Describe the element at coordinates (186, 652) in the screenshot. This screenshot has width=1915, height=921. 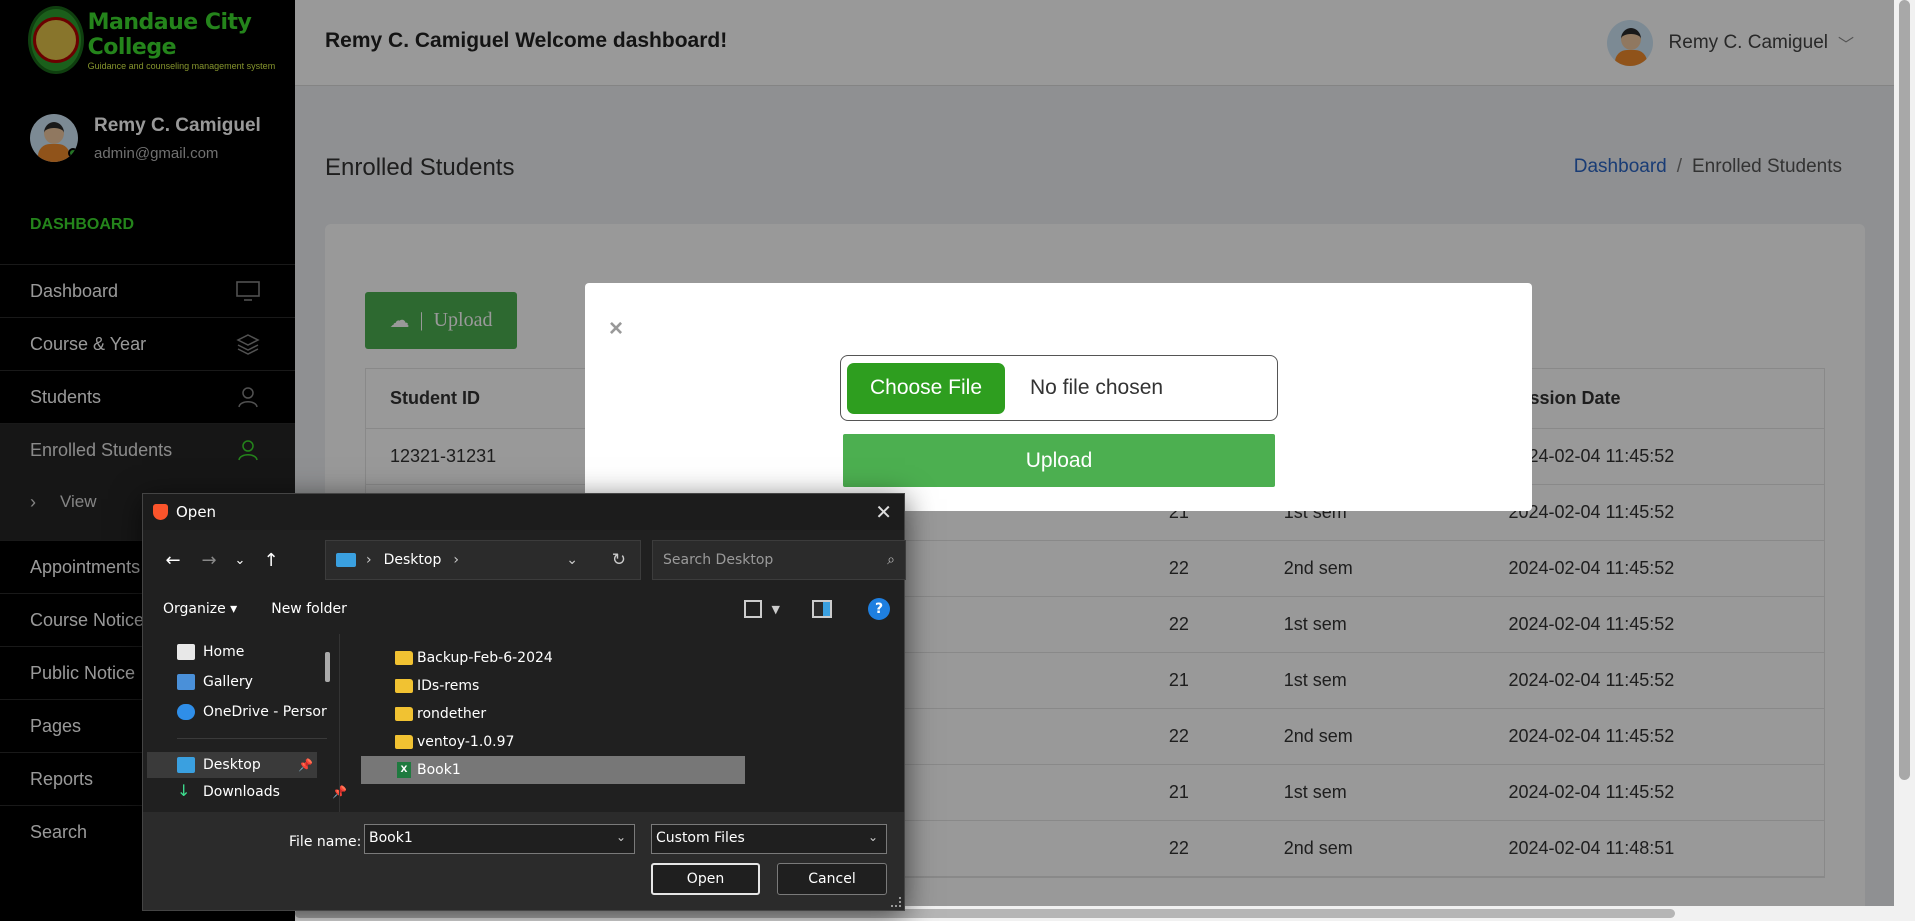
I see `home-icon` at that location.